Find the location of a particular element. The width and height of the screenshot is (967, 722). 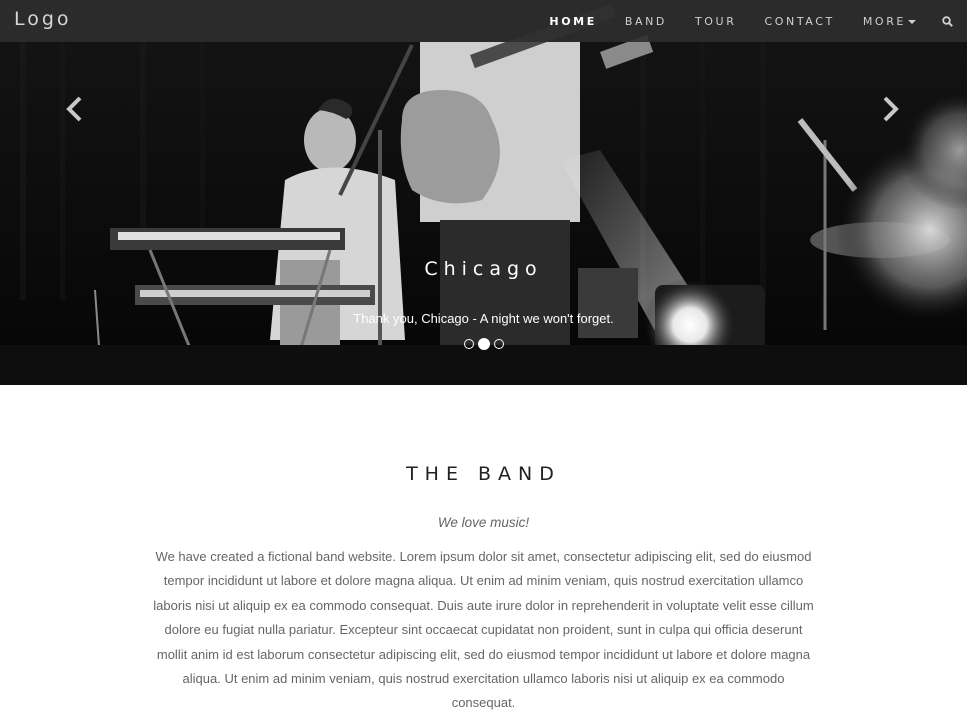

nav-item-tour: TOUR is located at coordinates (715, 21).